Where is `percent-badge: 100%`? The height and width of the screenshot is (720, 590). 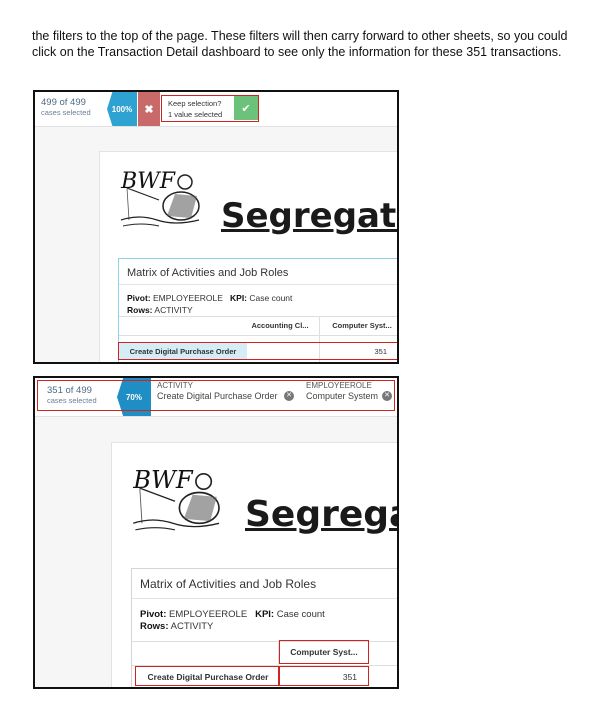 percent-badge: 100% is located at coordinates (122, 109).